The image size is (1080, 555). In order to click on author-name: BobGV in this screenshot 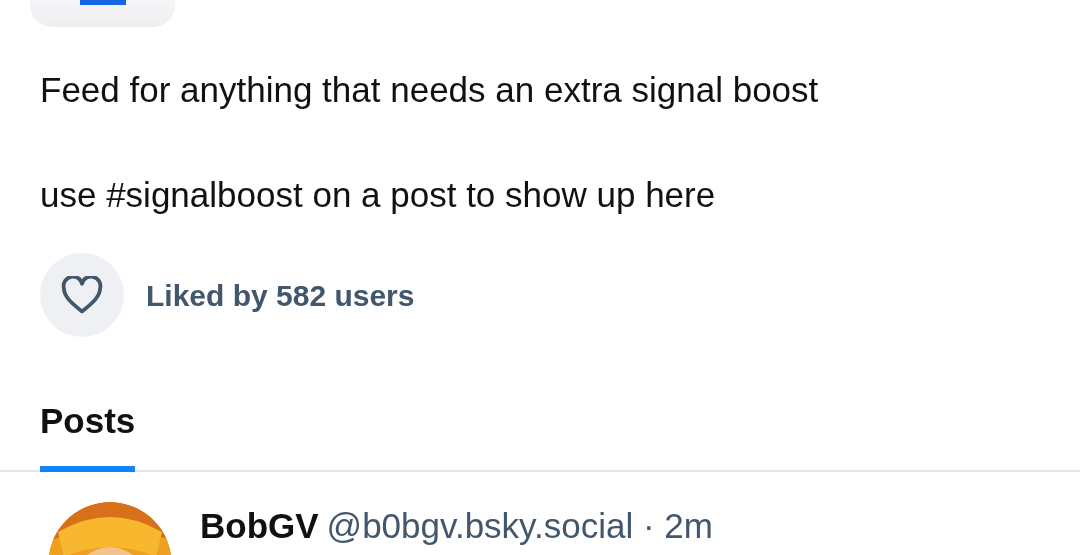, I will do `click(259, 525)`.